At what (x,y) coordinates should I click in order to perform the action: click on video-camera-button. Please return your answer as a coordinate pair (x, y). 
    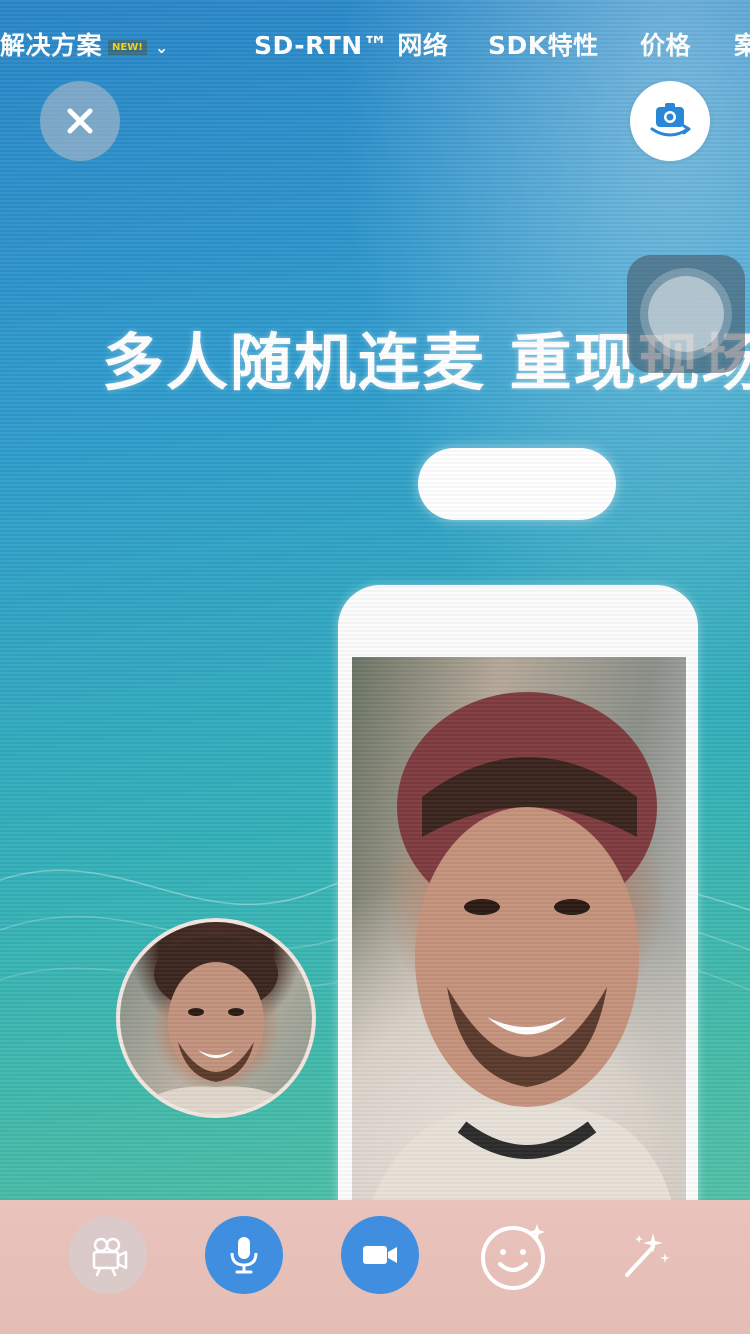
    Looking at the image, I should click on (380, 1255).